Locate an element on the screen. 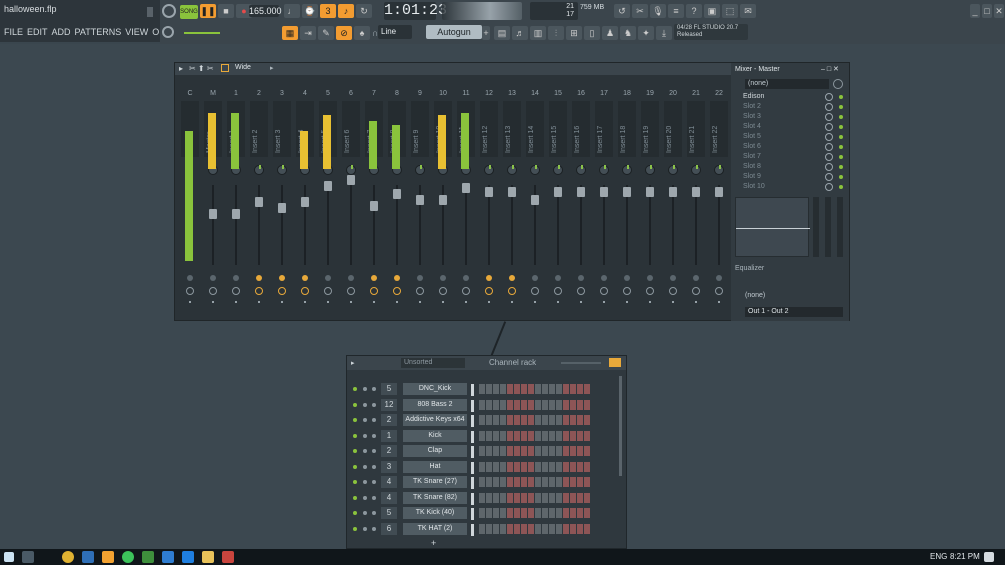 The height and width of the screenshot is (565, 1005). output-select: Out 1 - Out 2 is located at coordinates (794, 312).